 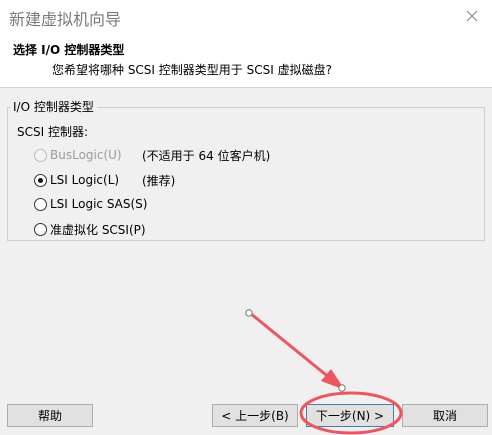 I want to click on lsi-logic-note: (推荐), so click(x=159, y=181).